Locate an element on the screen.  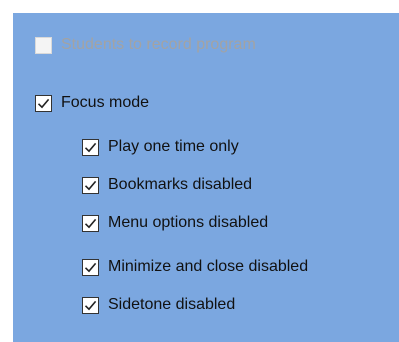
bookmarks-disabled-label: Bookmarks disabled is located at coordinates (180, 184).